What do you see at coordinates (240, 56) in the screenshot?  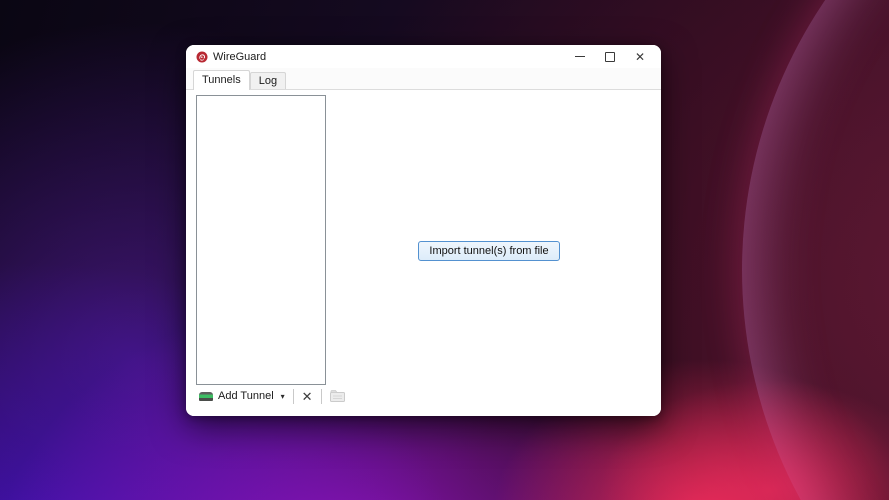 I see `window-title: WireGuard` at bounding box center [240, 56].